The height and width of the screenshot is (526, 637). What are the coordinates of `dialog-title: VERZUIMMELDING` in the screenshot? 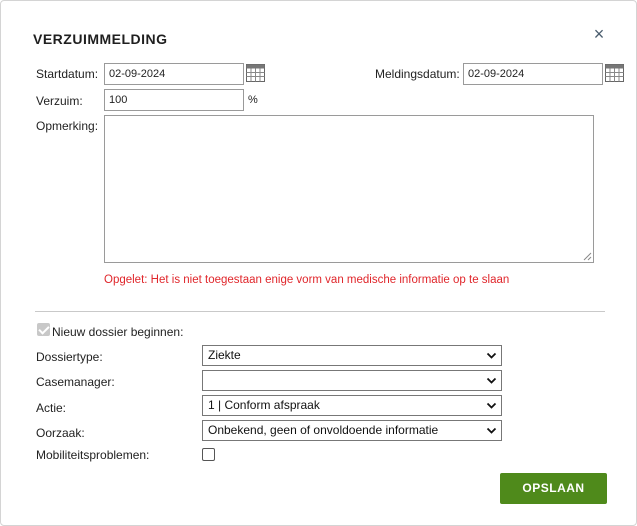 It's located at (100, 39).